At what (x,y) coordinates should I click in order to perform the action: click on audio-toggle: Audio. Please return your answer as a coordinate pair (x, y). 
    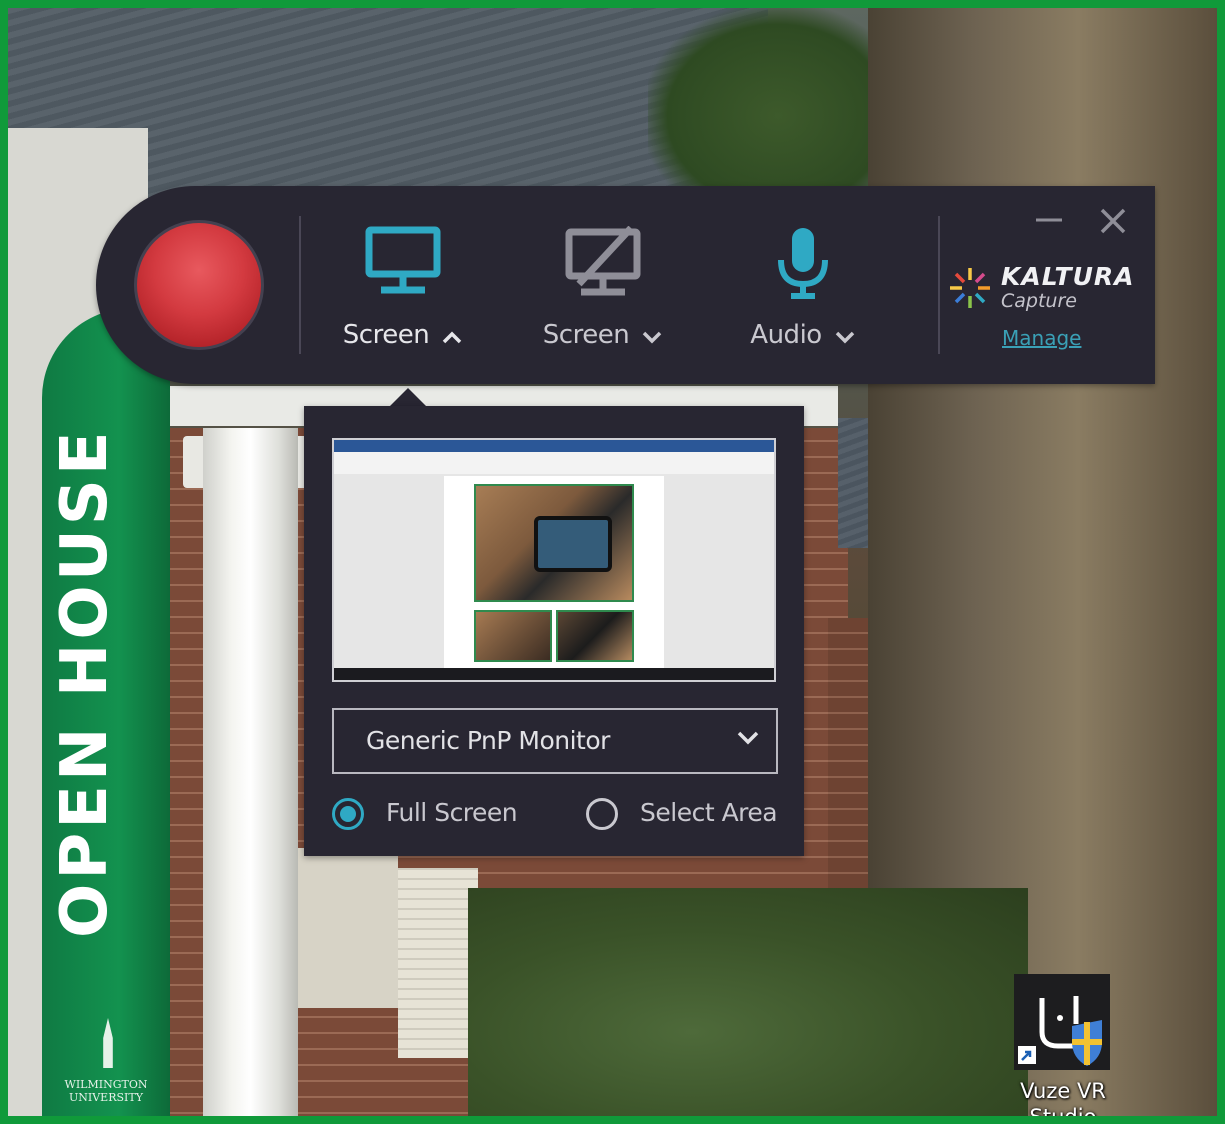
    Looking at the image, I should click on (803, 296).